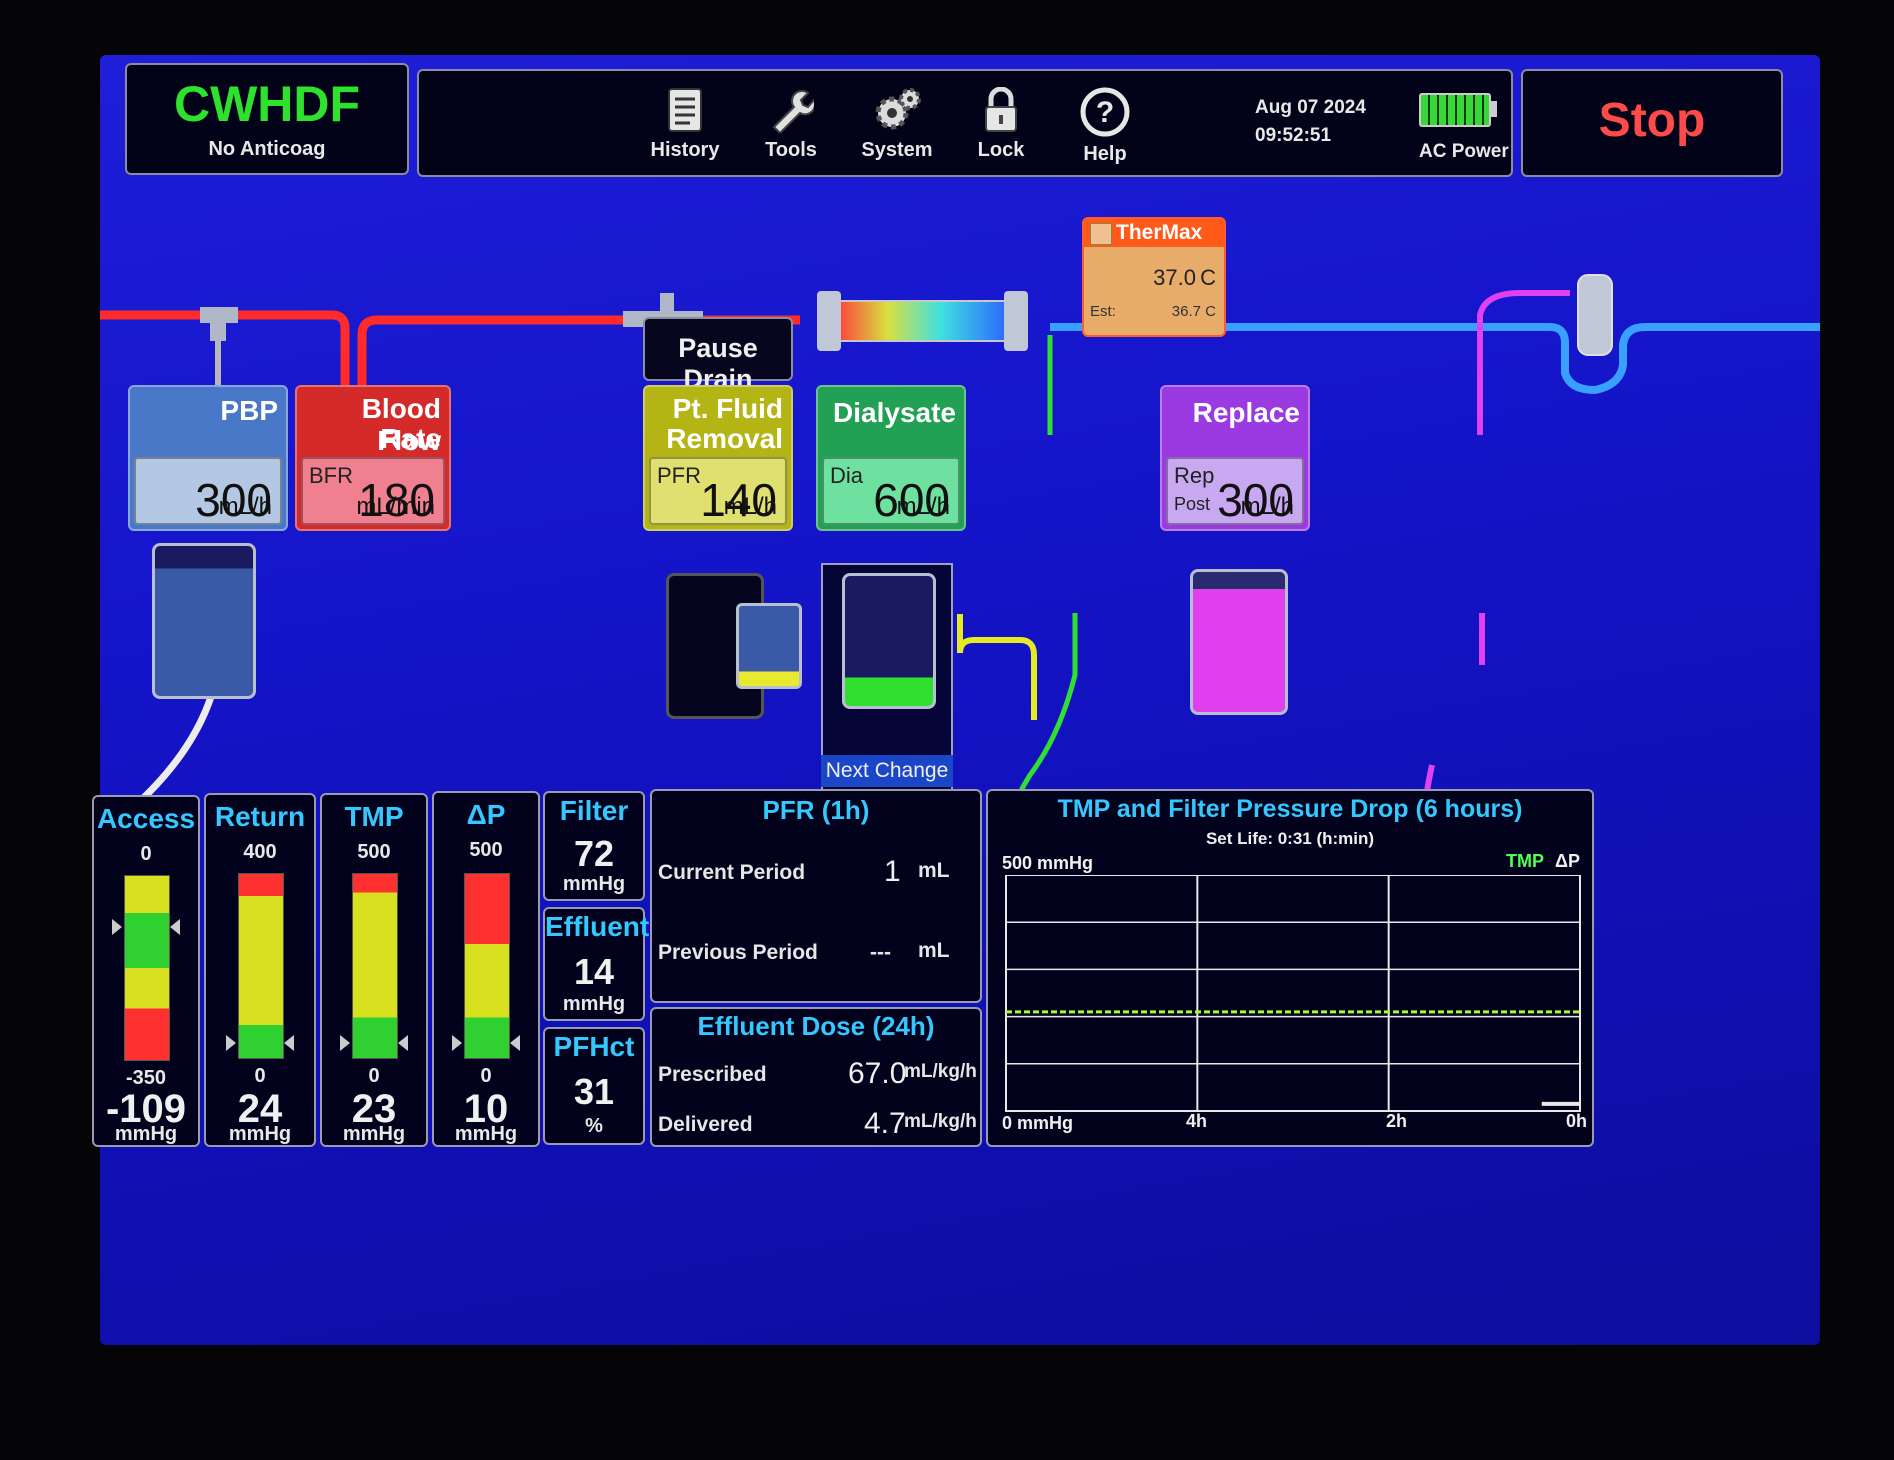 This screenshot has width=1894, height=1460. I want to click on history-icon, so click(685, 110).